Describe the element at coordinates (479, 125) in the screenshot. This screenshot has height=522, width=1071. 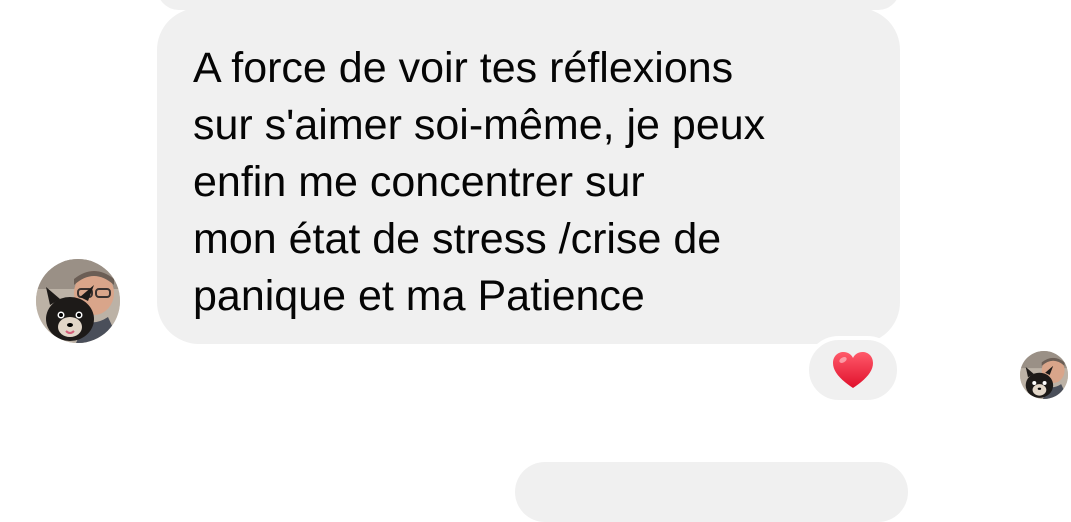
I see `message-text-line: sur s'aimer soi-même, je peux` at that location.